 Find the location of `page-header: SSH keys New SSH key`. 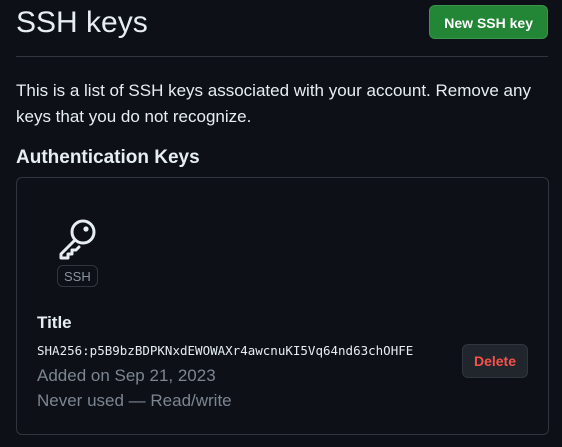

page-header: SSH keys New SSH key is located at coordinates (282, 28).